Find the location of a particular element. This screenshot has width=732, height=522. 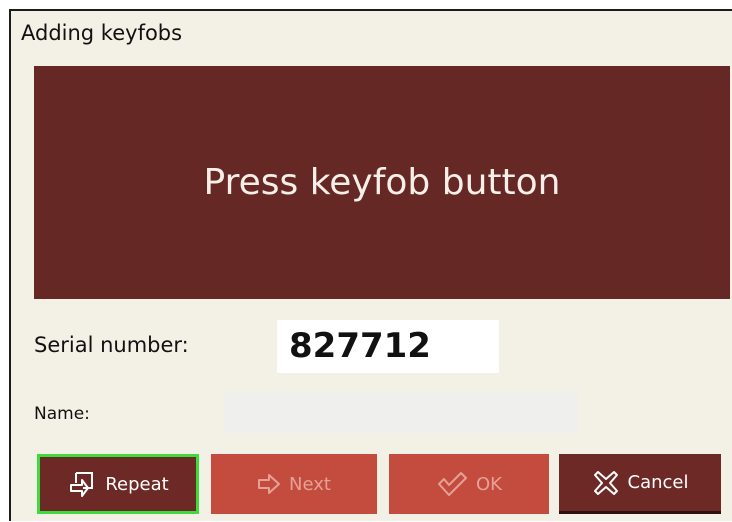

cancel-button: Cancel is located at coordinates (640, 484).